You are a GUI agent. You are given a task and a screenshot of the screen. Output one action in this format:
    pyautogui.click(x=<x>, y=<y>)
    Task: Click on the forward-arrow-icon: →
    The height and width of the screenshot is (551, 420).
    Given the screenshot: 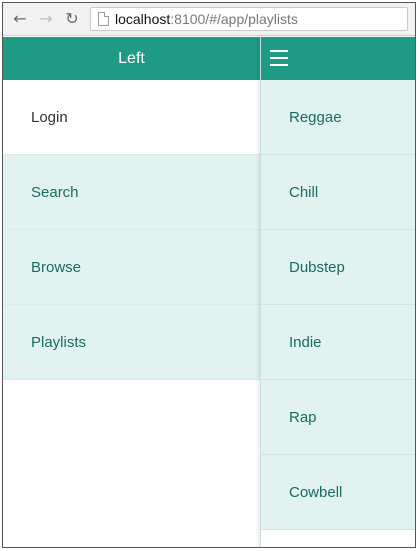 What is the action you would take?
    pyautogui.click(x=46, y=19)
    